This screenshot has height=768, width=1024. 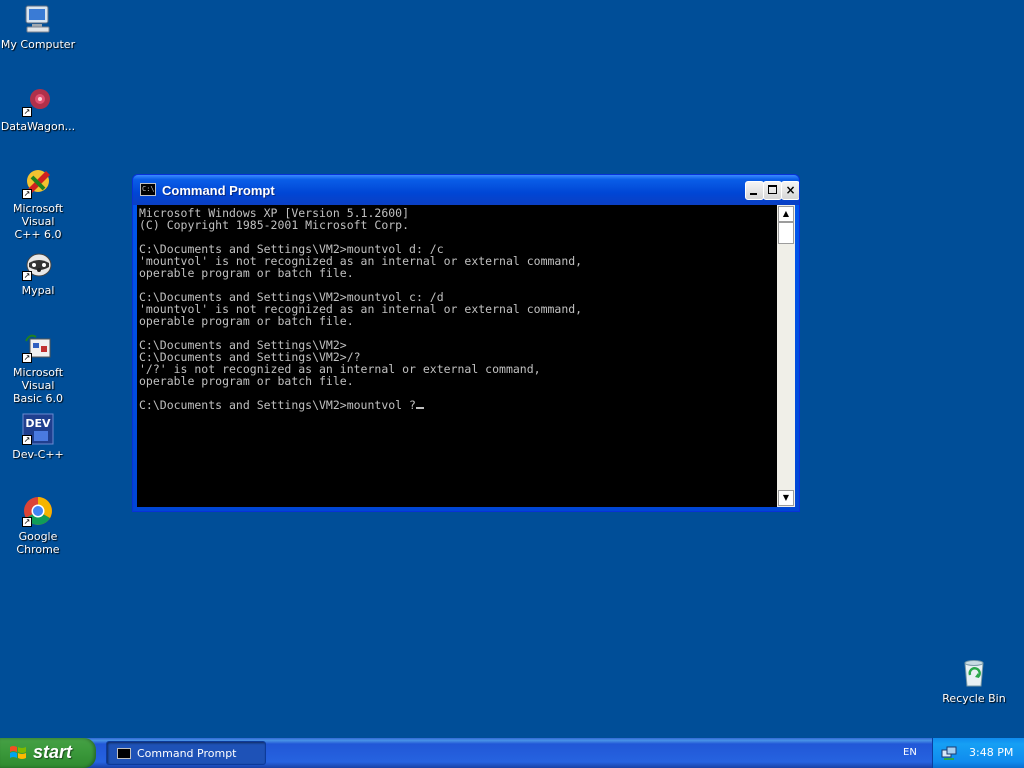 I want to click on maximize-button, so click(x=772, y=190).